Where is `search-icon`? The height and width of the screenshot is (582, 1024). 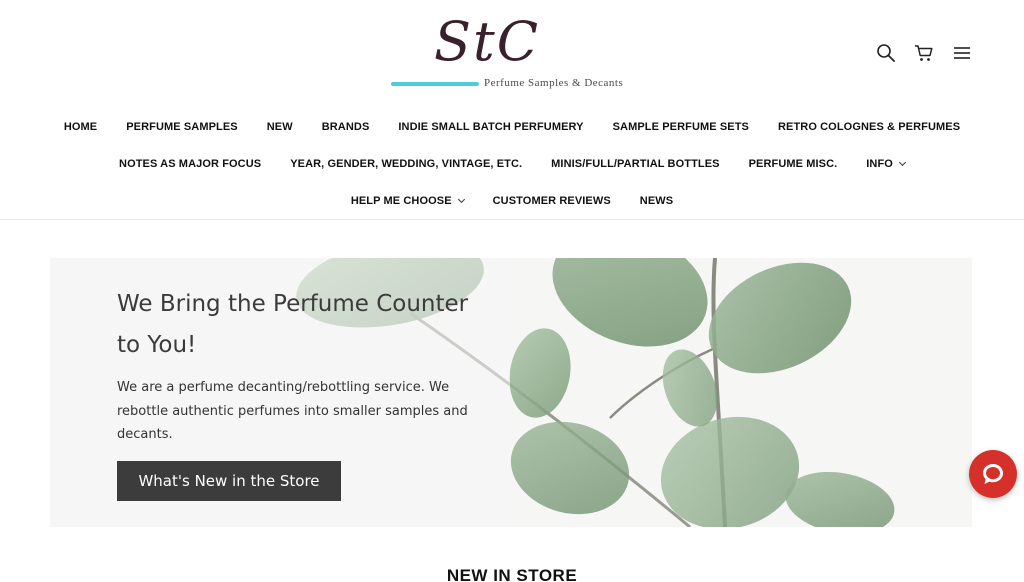 search-icon is located at coordinates (886, 53).